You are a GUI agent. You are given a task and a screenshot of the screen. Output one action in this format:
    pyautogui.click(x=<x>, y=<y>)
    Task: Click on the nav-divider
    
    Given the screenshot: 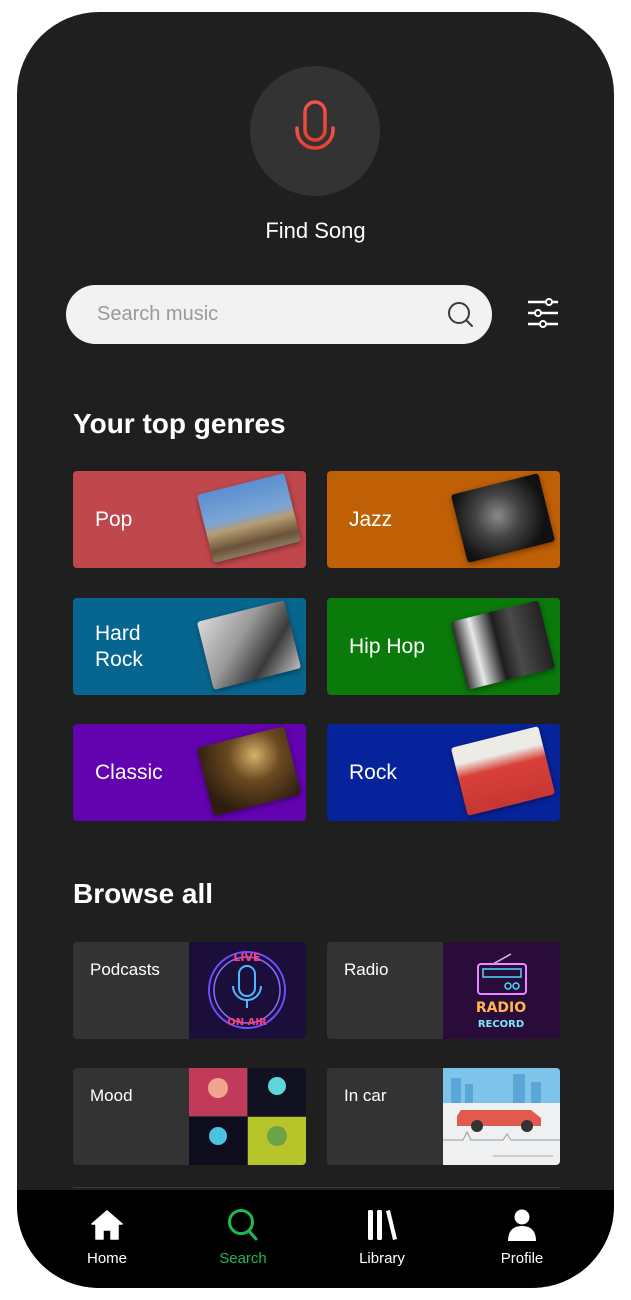 What is the action you would take?
    pyautogui.click(x=316, y=1187)
    